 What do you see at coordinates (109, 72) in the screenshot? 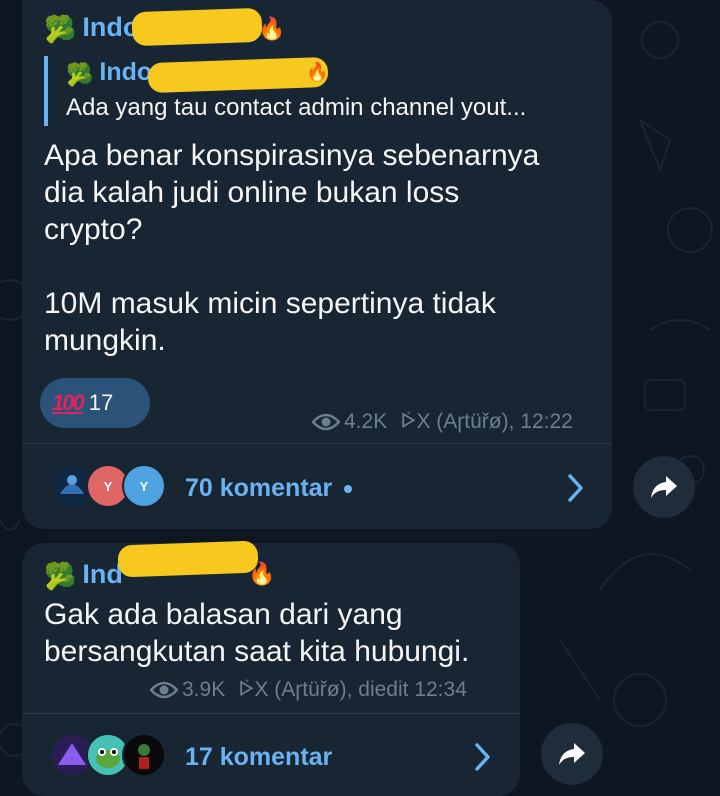
I see `reply-sender: 🥦 Indo` at bounding box center [109, 72].